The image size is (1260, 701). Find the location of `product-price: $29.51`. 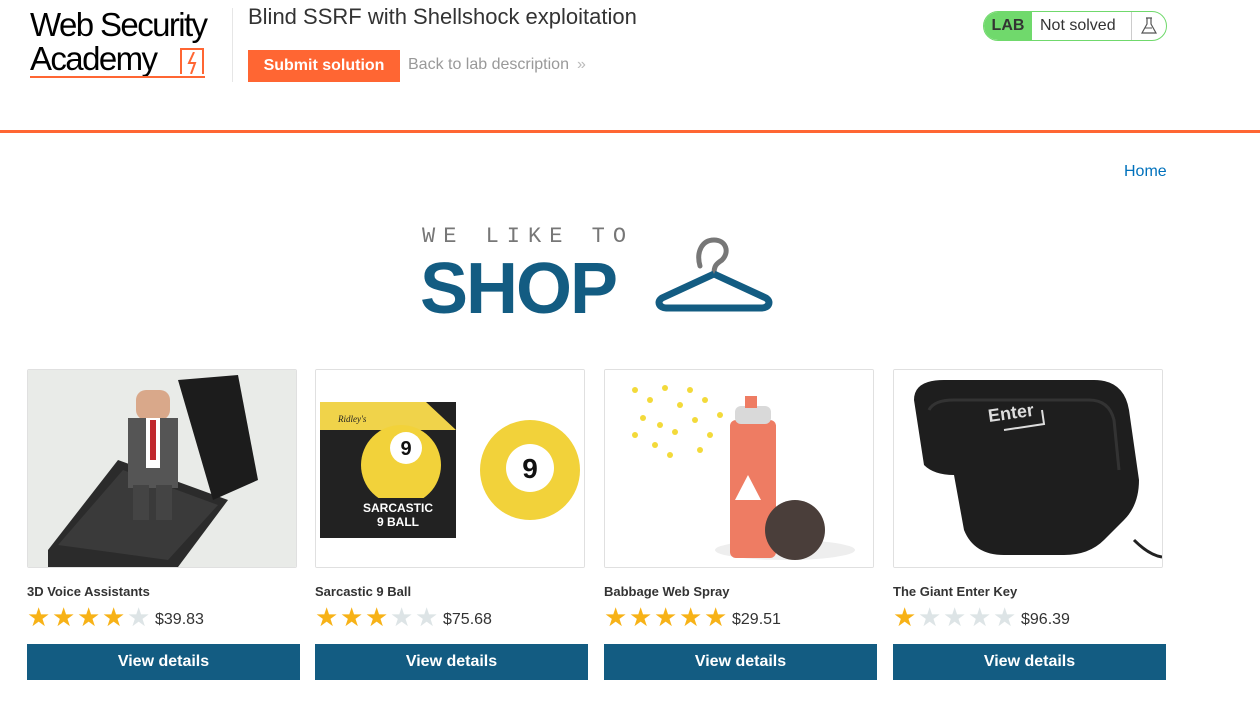

product-price: $29.51 is located at coordinates (756, 619).